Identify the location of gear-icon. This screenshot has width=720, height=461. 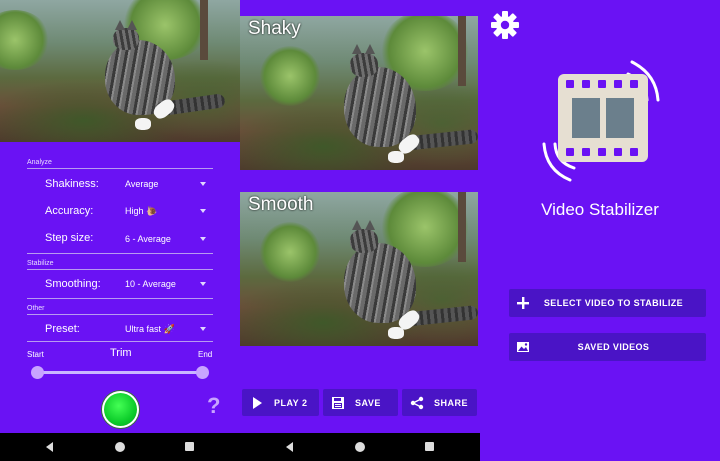
(505, 25).